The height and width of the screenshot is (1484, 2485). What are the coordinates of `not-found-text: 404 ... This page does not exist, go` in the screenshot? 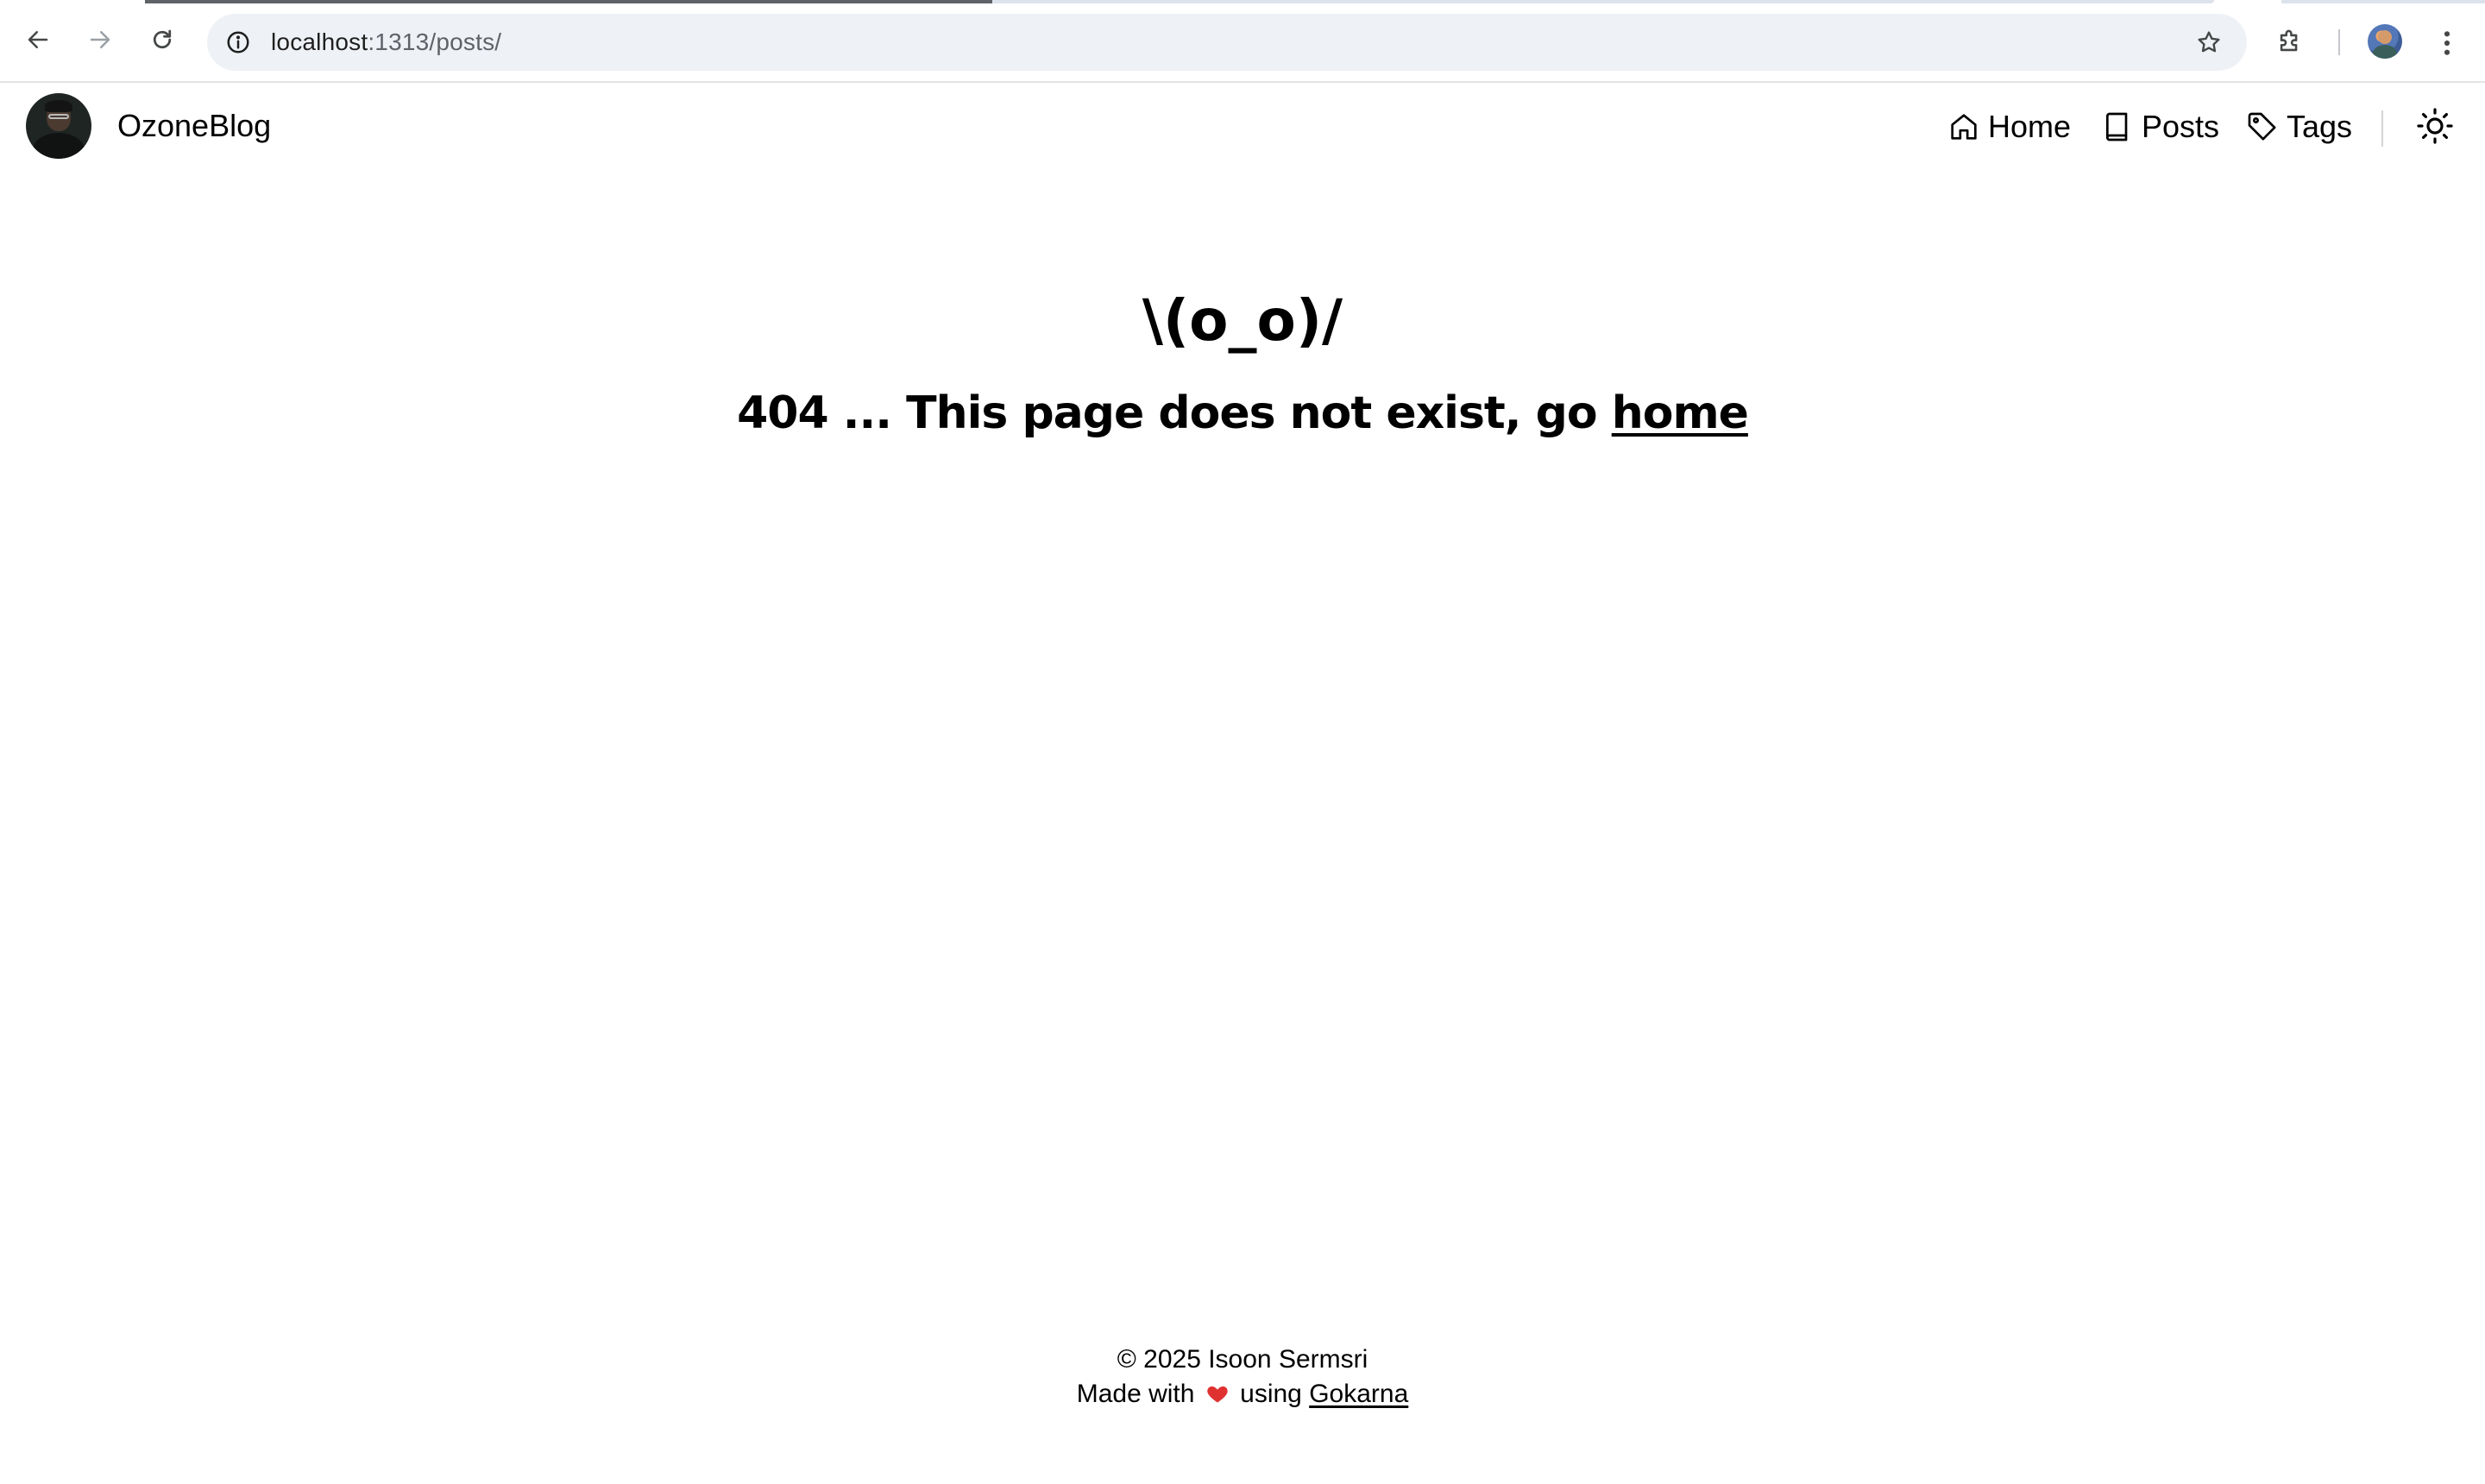 It's located at (1174, 413).